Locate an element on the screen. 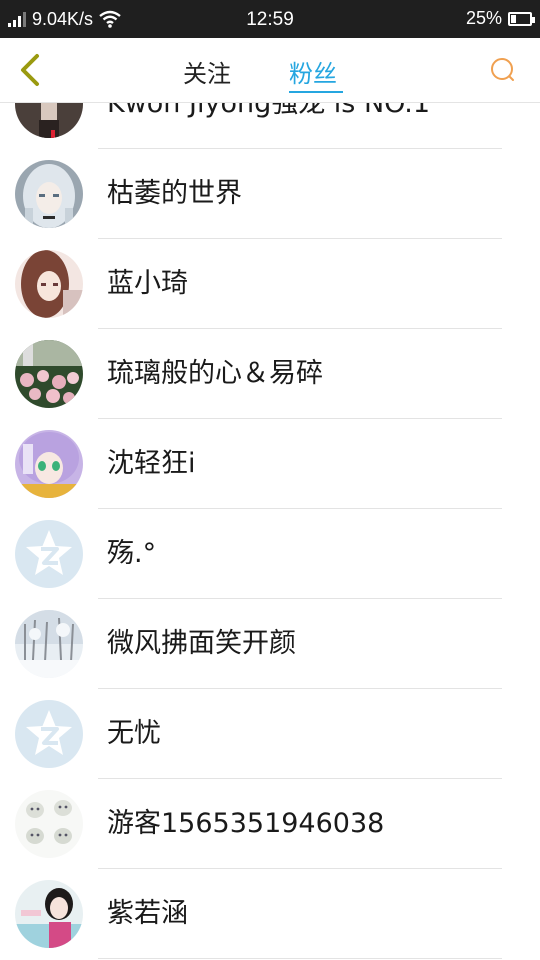 Image resolution: width=540 pixels, height=960 pixels. fan-row: 无忧 is located at coordinates (270, 734).